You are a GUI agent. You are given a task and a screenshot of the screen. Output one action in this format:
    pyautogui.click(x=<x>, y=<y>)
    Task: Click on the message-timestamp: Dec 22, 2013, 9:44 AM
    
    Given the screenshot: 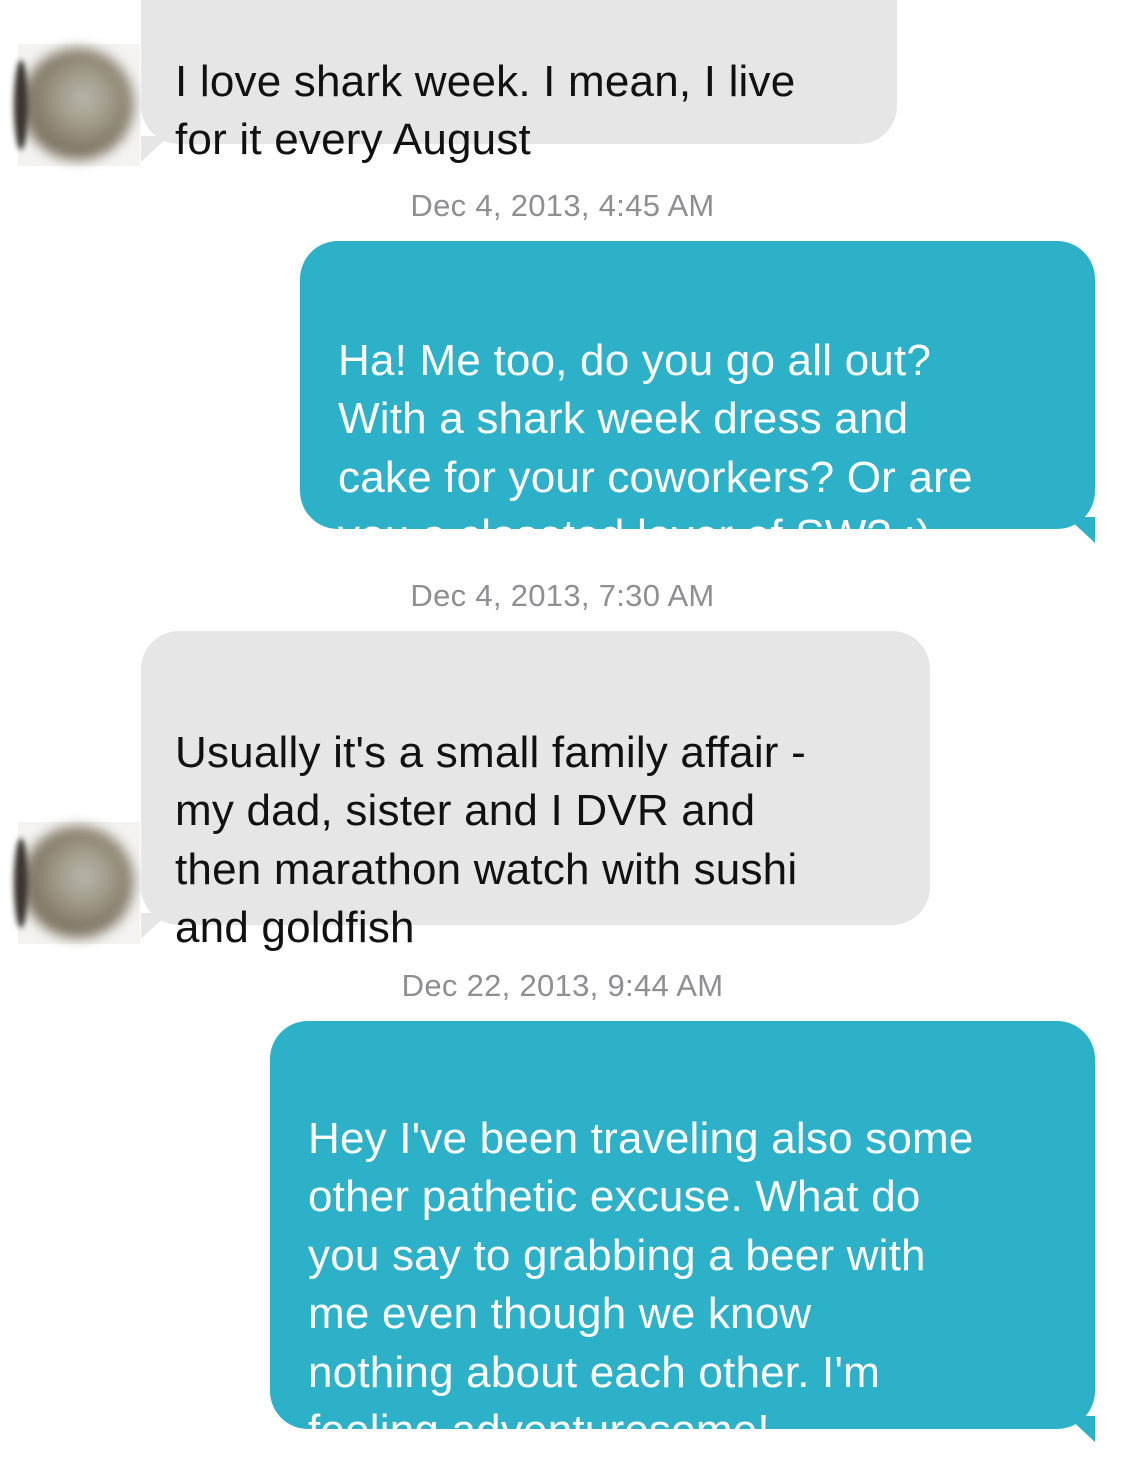 What is the action you would take?
    pyautogui.click(x=562, y=985)
    